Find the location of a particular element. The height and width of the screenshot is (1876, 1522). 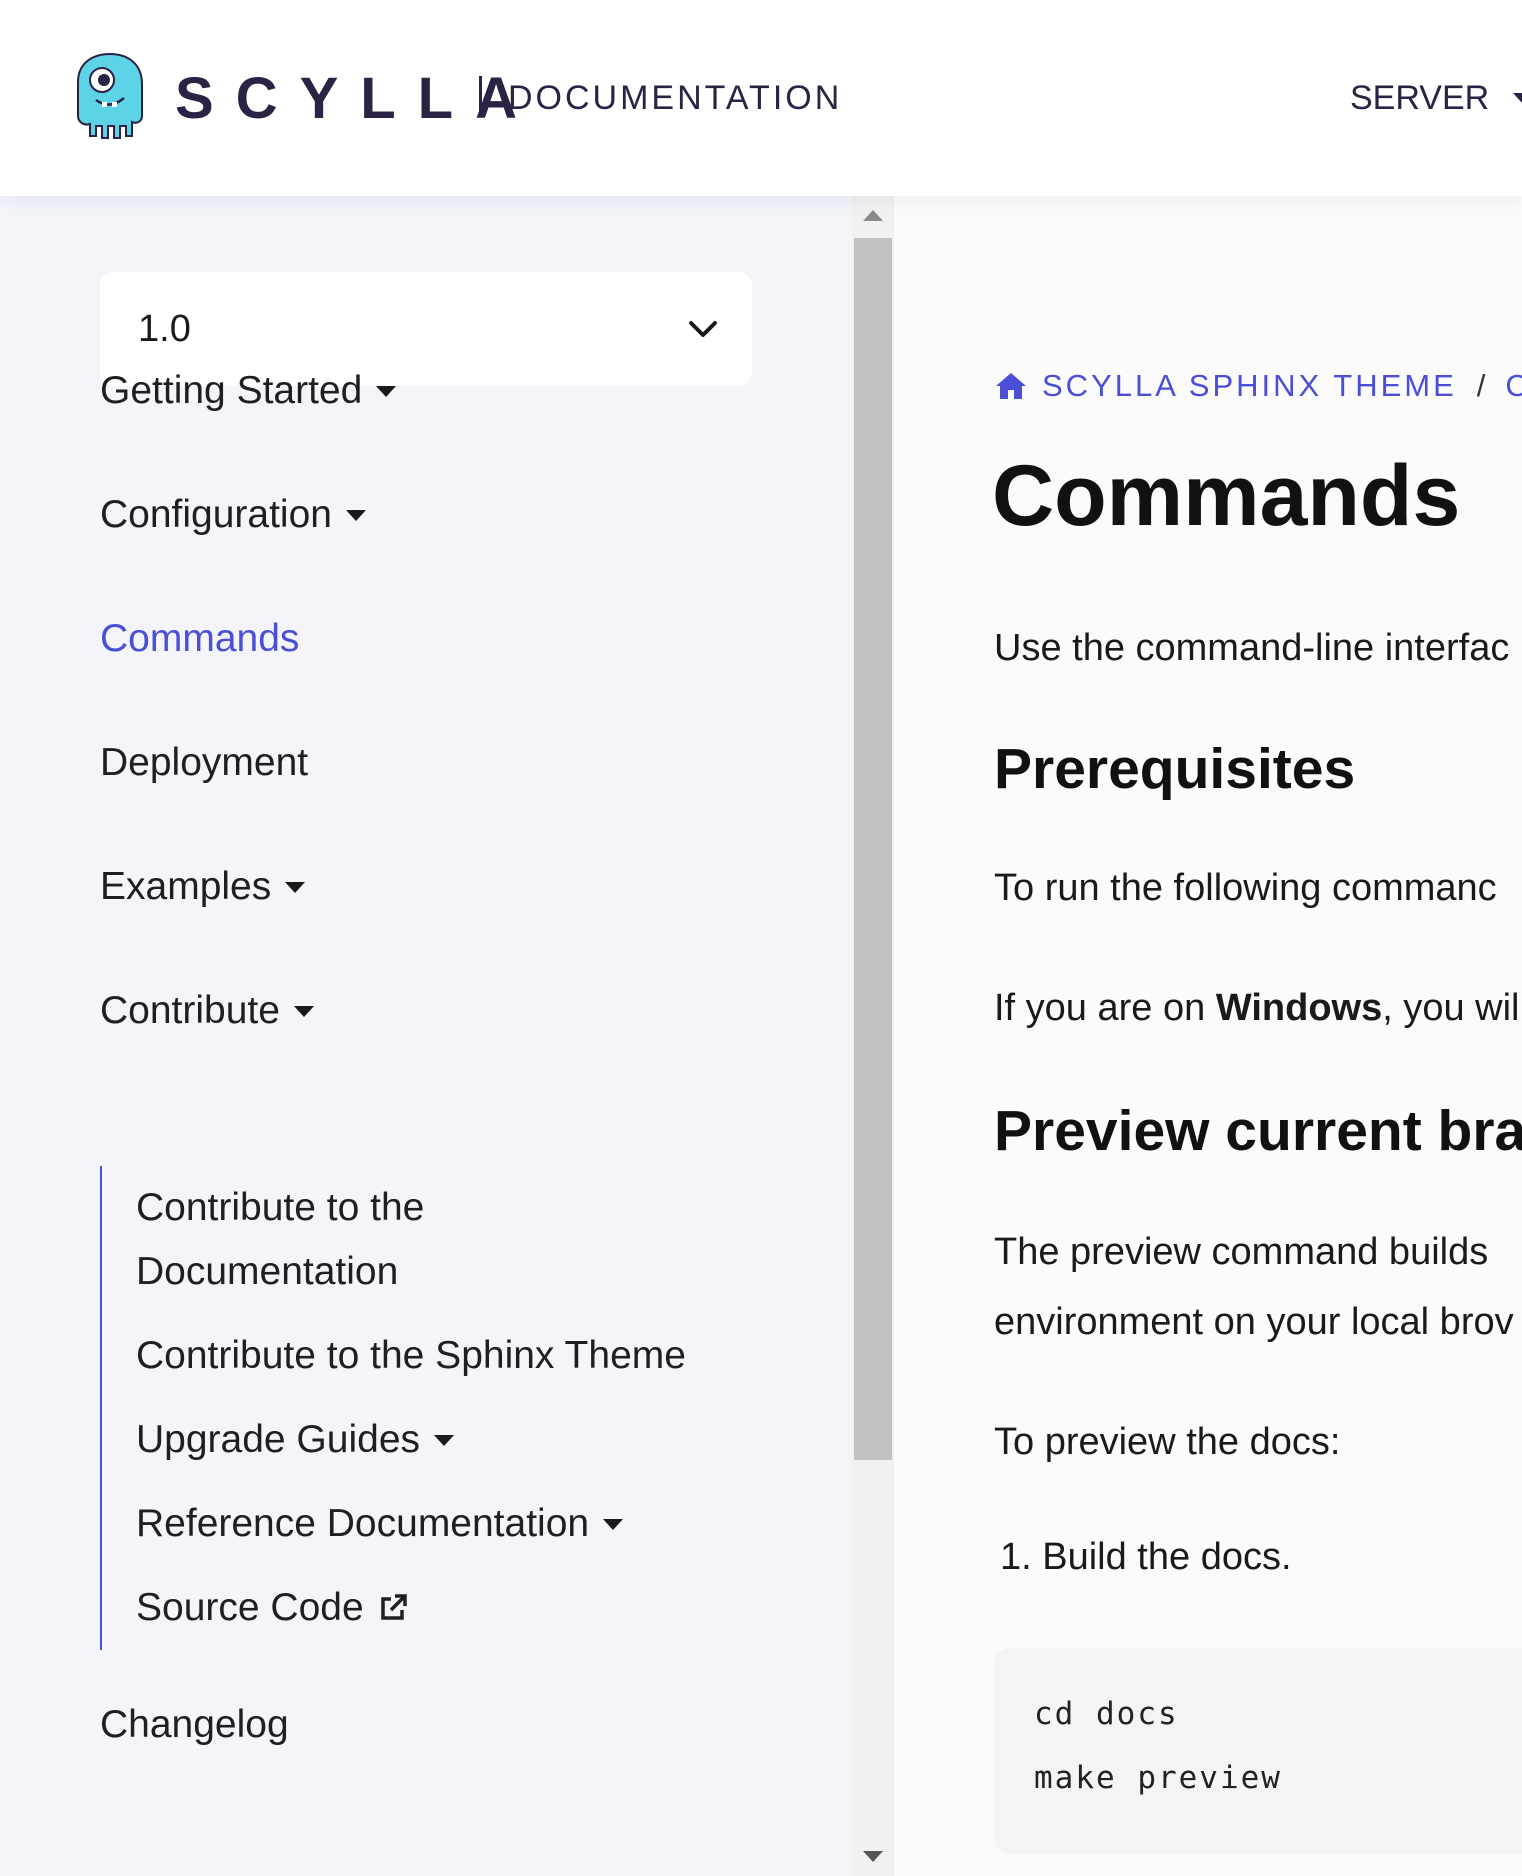

sidebar-subitem-label: Upgrade Guides is located at coordinates (278, 1439).